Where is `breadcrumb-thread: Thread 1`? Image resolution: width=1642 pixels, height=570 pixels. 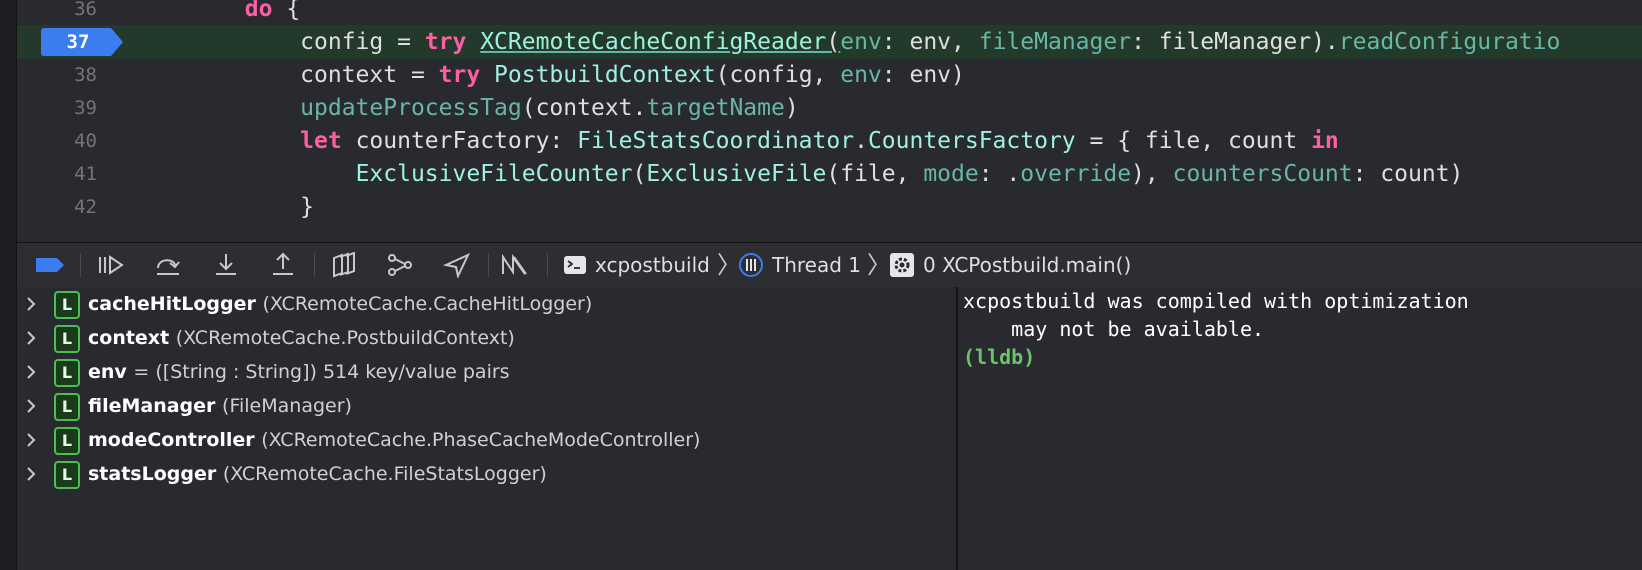 breadcrumb-thread: Thread 1 is located at coordinates (799, 265).